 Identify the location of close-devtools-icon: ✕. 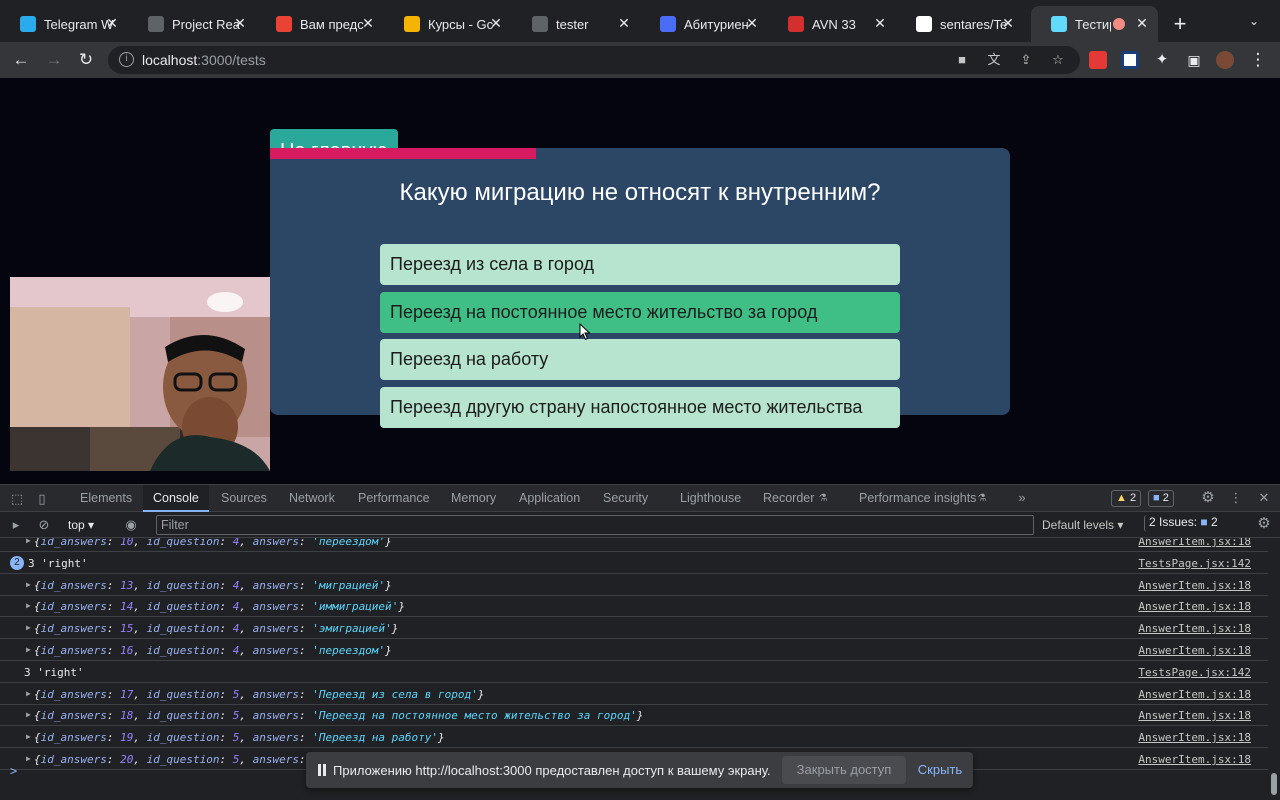
(1264, 498).